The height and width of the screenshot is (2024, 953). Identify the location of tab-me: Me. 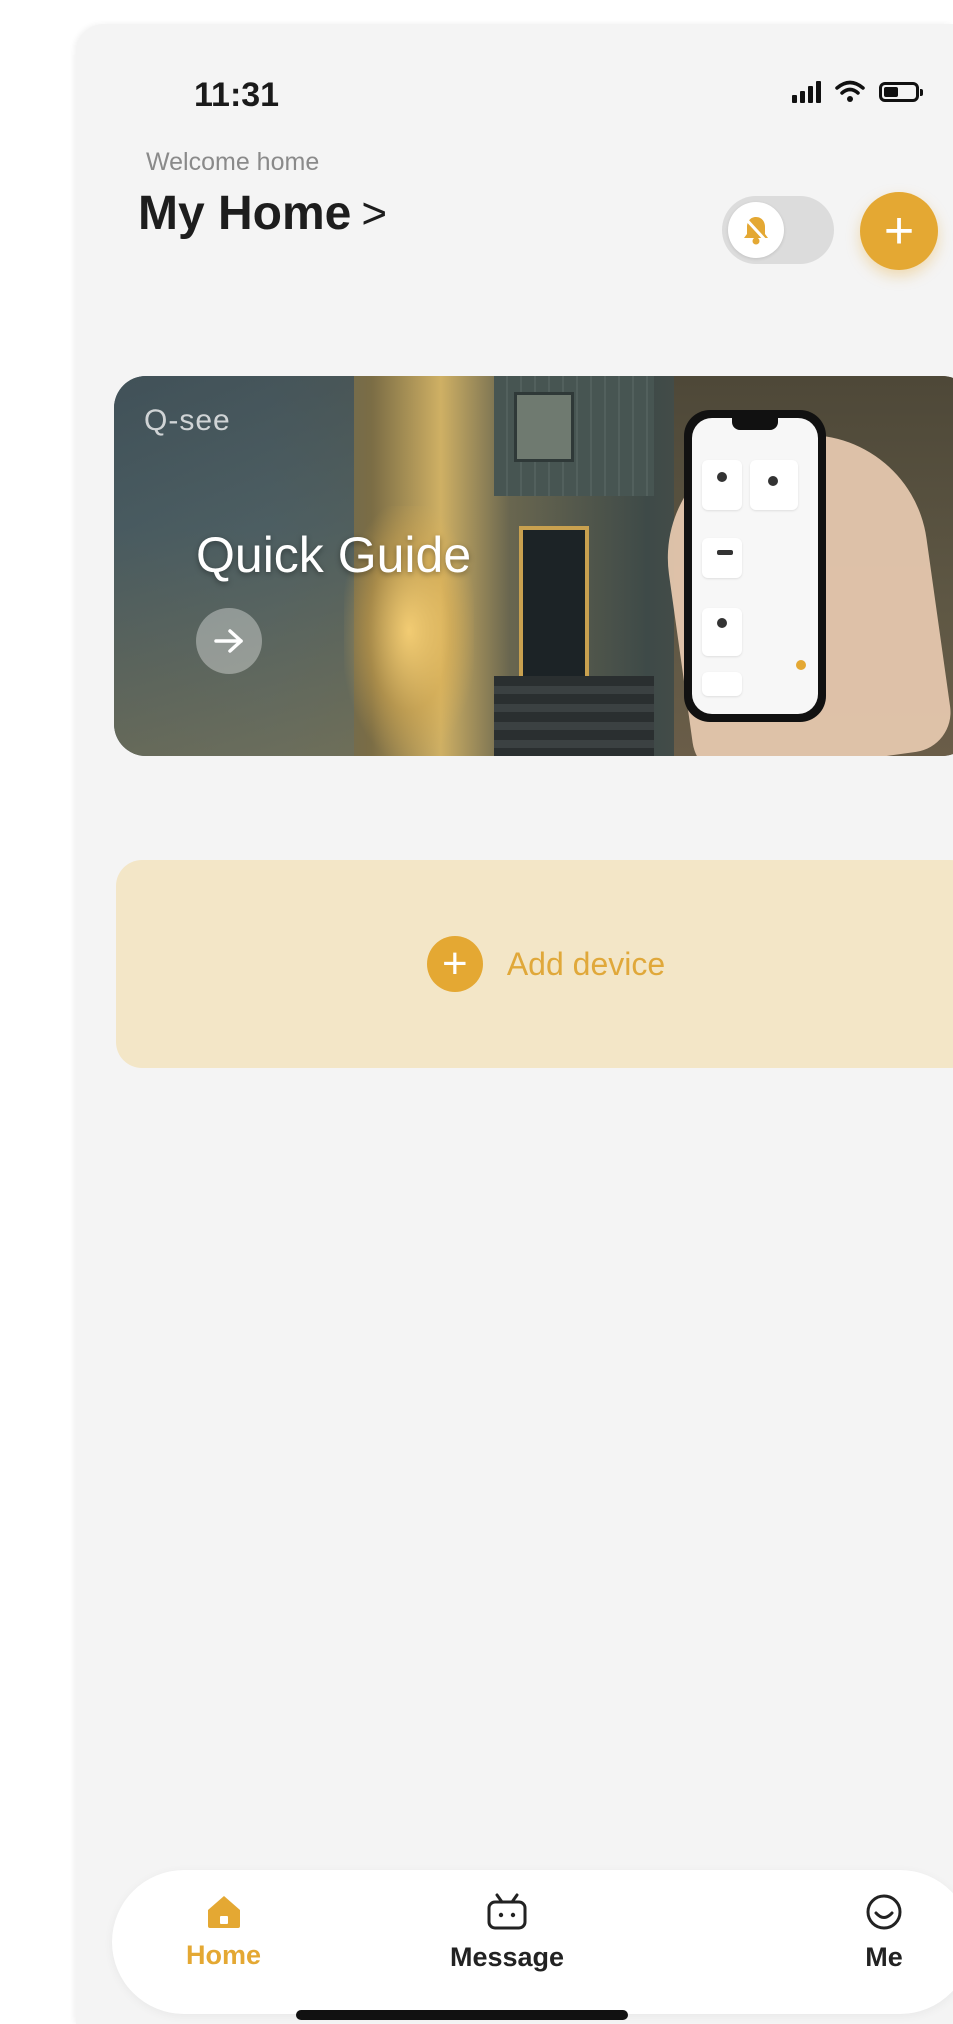
(884, 1932).